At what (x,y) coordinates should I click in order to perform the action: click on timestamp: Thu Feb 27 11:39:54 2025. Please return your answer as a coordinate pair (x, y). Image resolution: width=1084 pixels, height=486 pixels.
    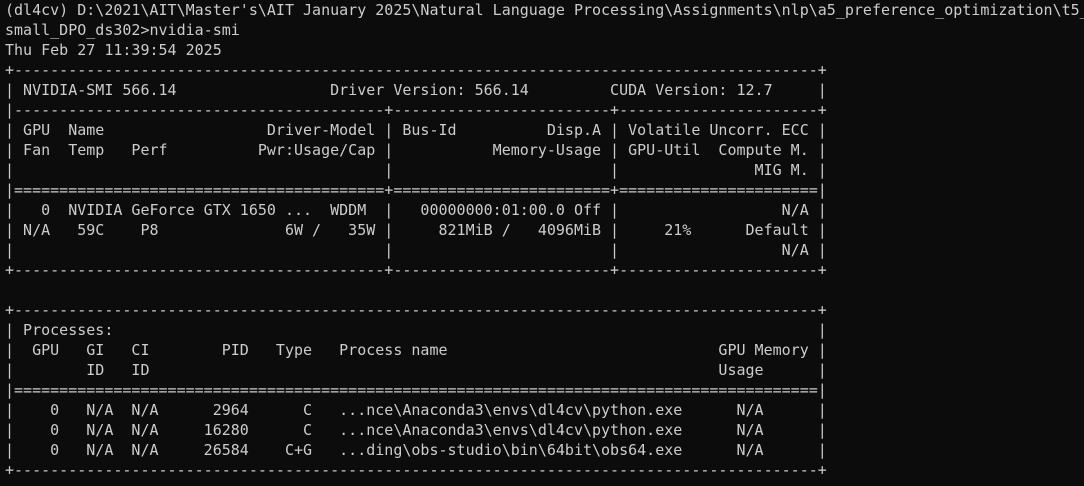
    Looking at the image, I should click on (113, 50).